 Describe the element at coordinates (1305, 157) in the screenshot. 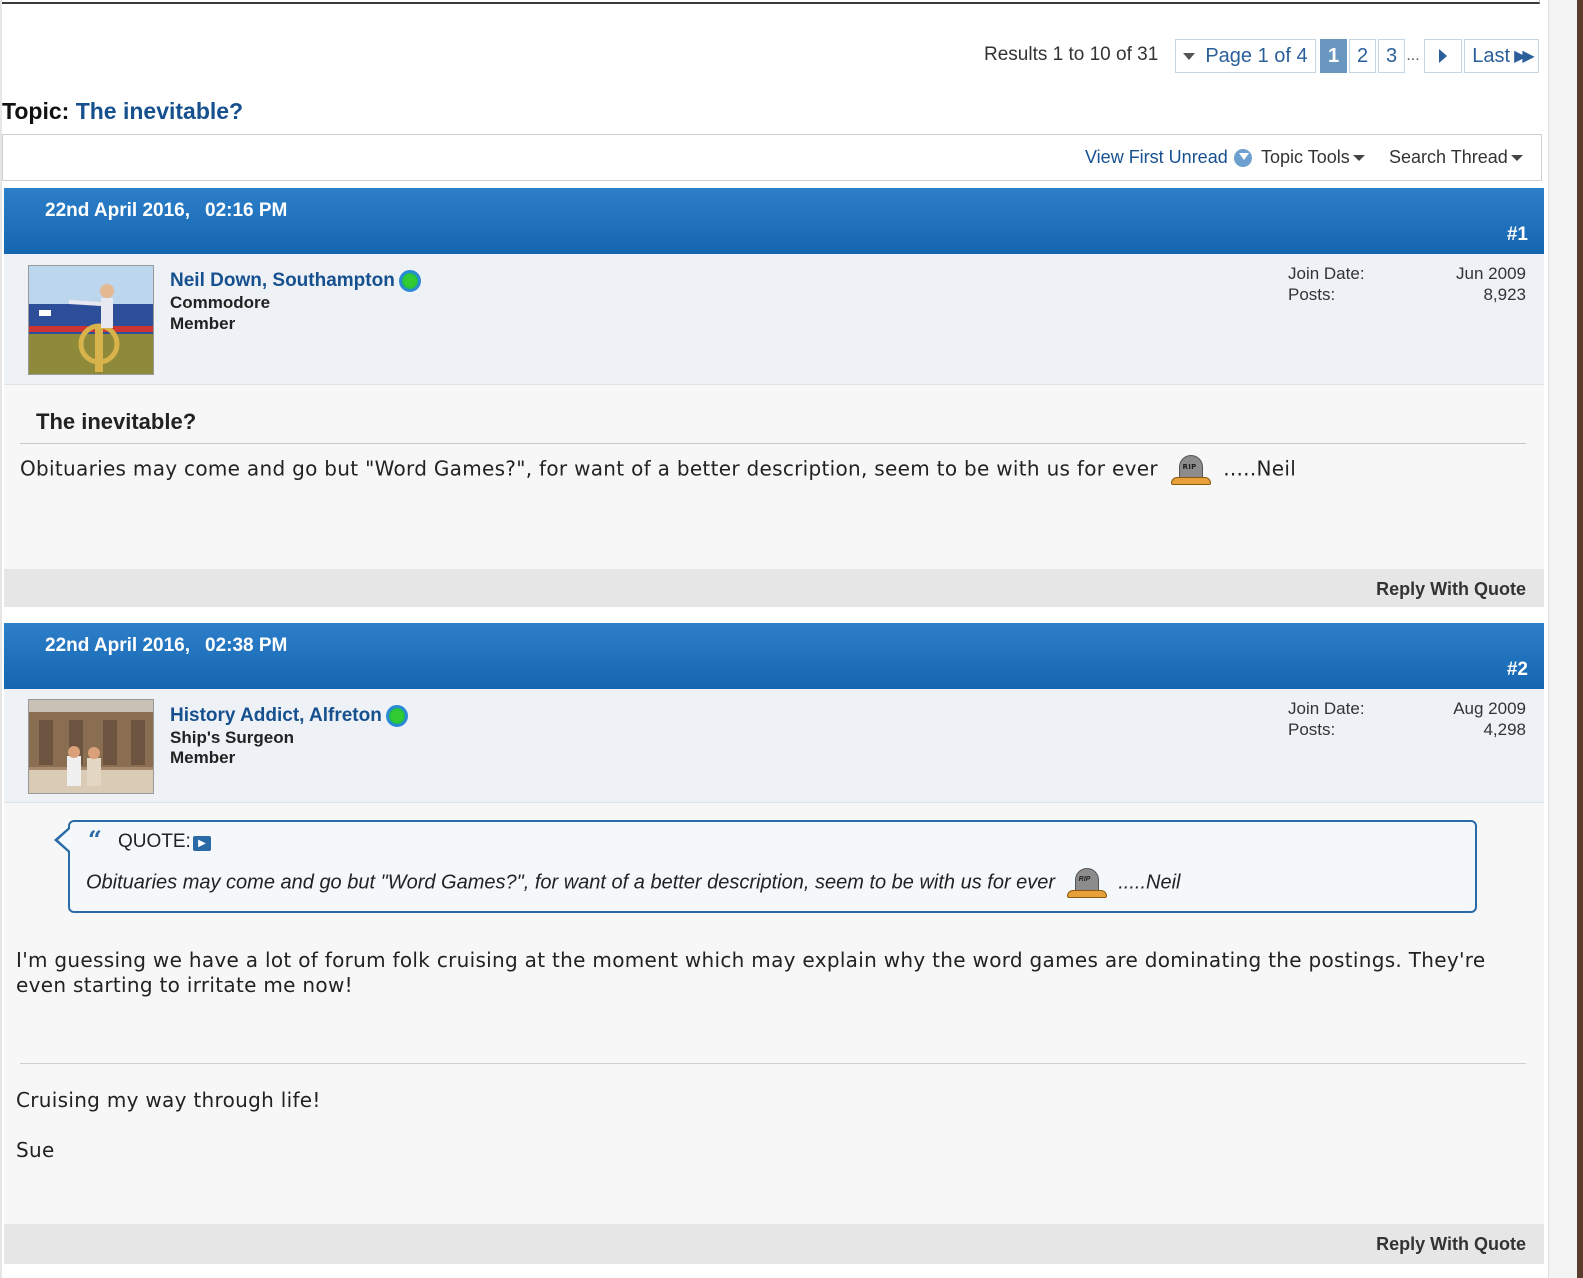

I see `topic-tools-label: Topic Tools` at that location.